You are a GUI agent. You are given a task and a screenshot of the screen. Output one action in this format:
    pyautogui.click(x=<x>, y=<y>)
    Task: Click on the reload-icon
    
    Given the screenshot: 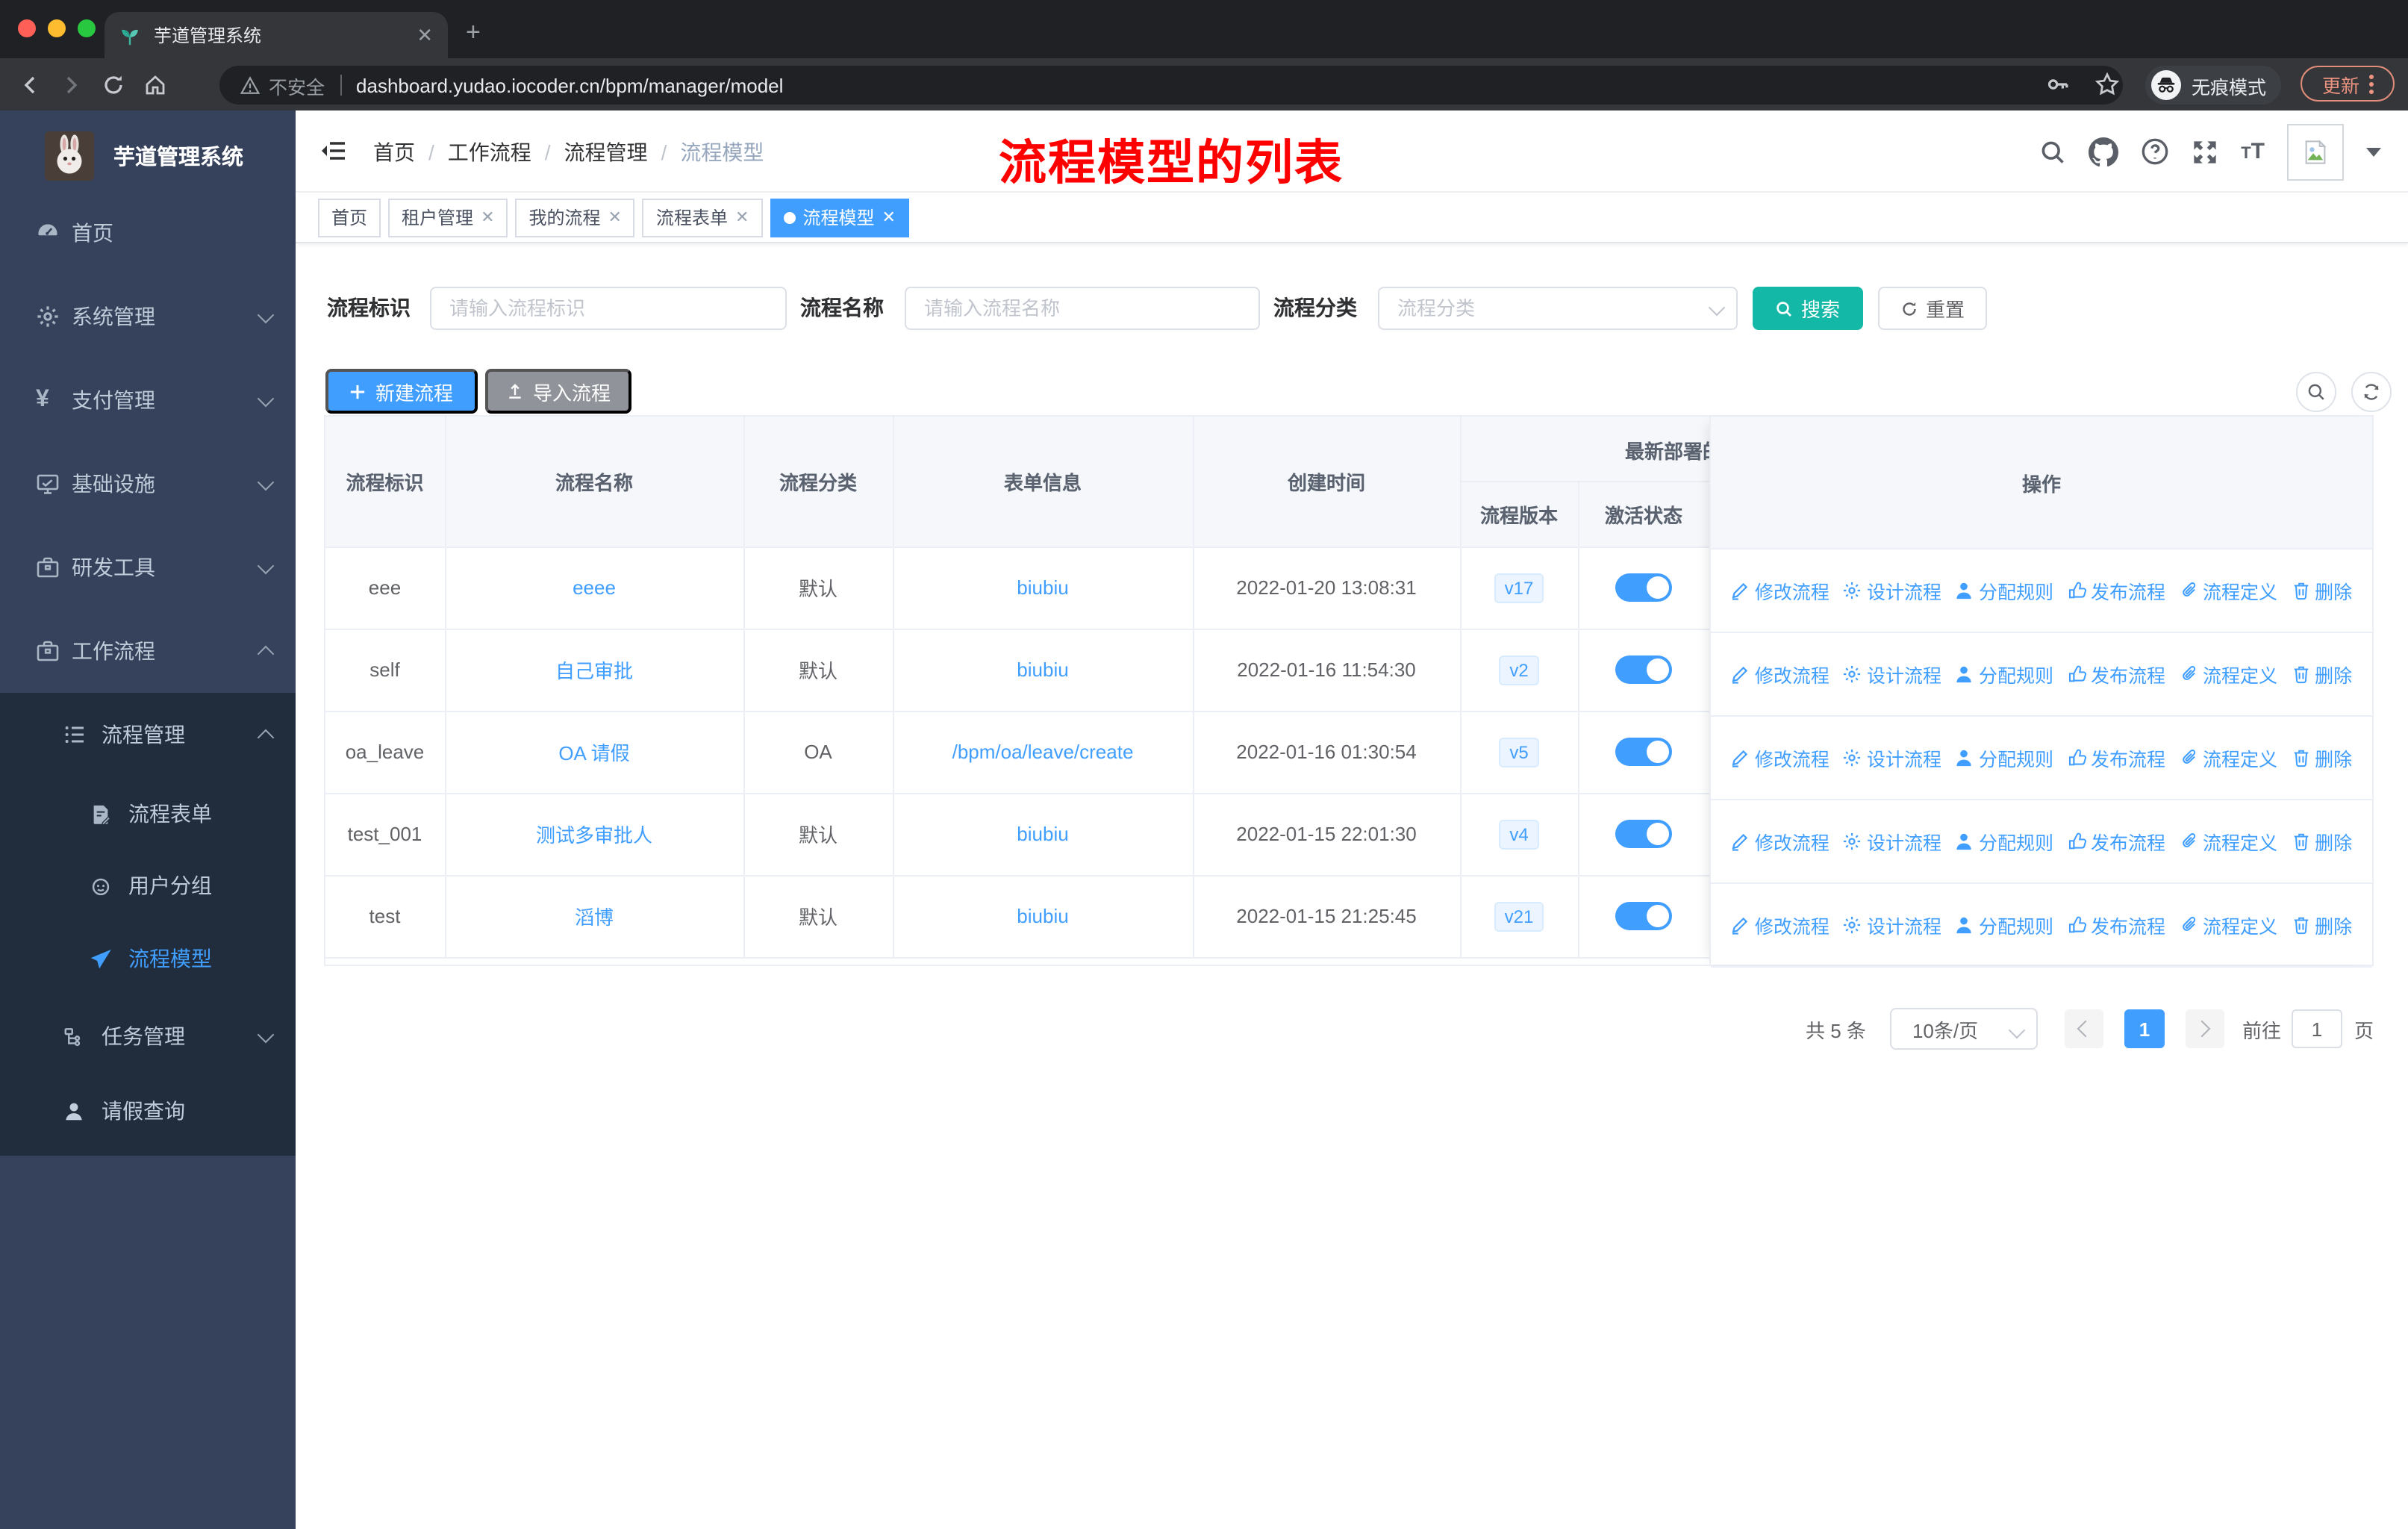 What is the action you would take?
    pyautogui.click(x=113, y=84)
    